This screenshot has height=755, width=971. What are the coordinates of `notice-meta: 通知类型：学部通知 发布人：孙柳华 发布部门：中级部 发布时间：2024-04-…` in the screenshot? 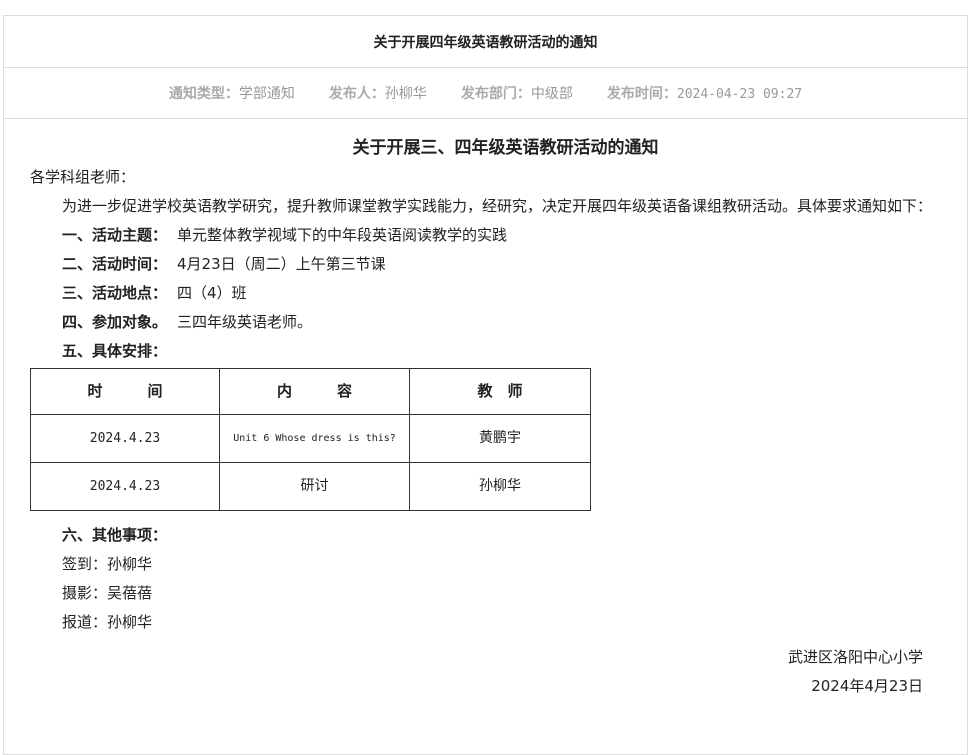 It's located at (485, 93).